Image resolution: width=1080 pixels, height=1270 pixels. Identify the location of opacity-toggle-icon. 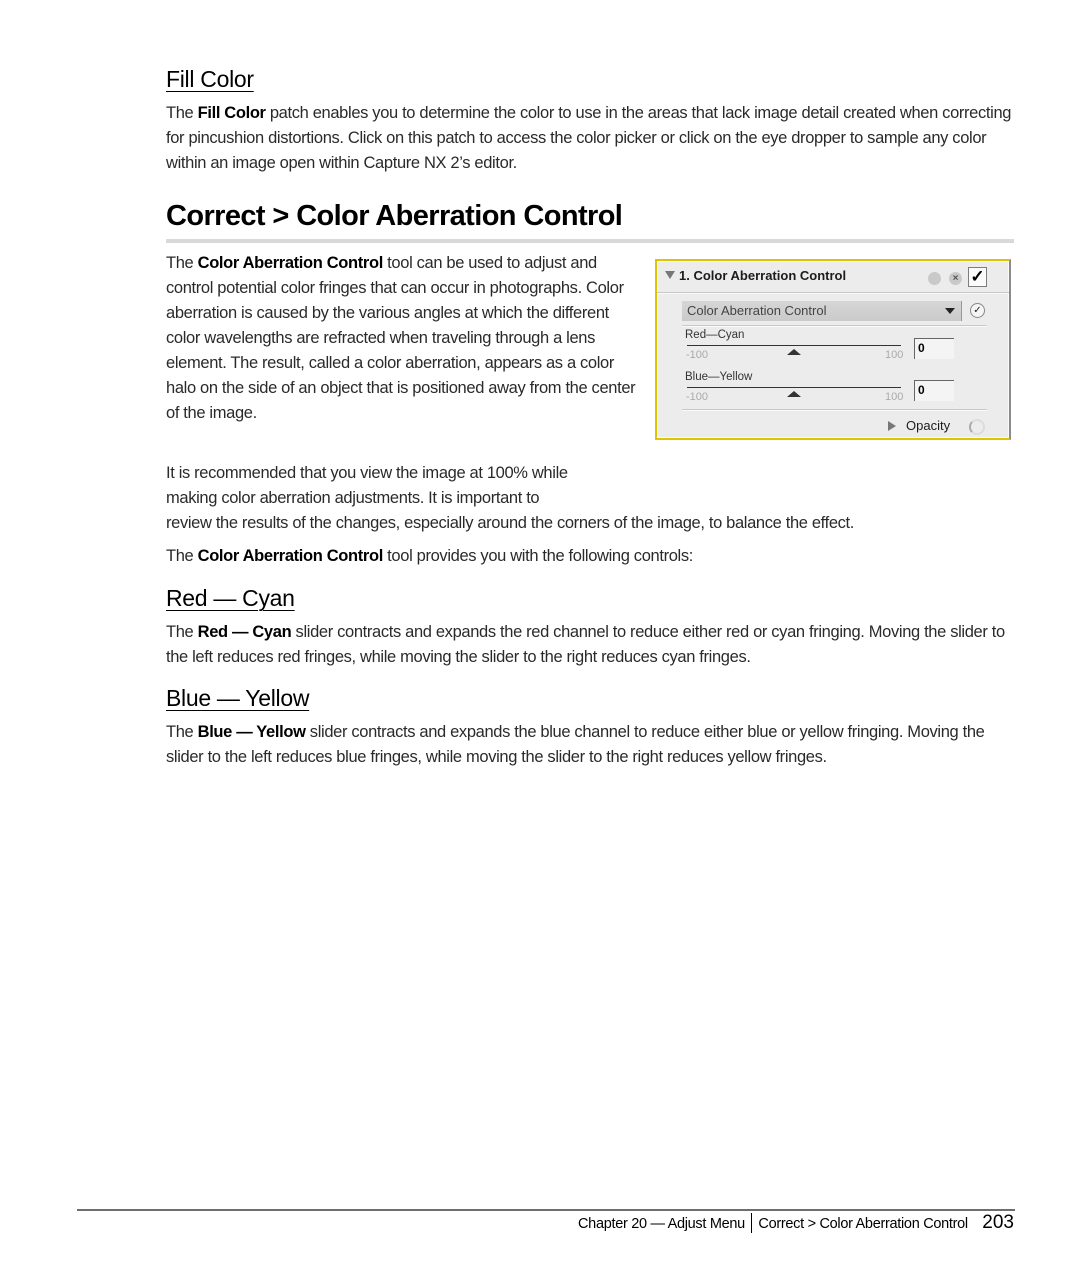
(977, 427).